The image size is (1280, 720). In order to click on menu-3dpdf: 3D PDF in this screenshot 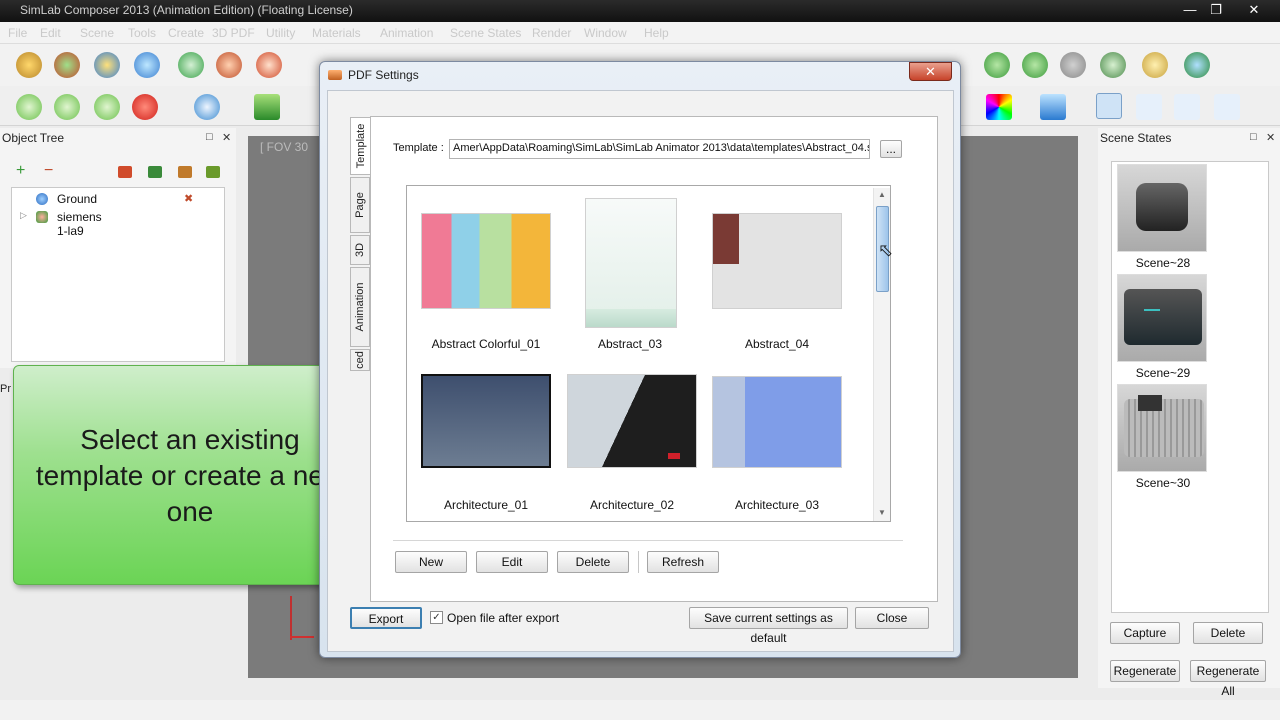, I will do `click(233, 33)`.